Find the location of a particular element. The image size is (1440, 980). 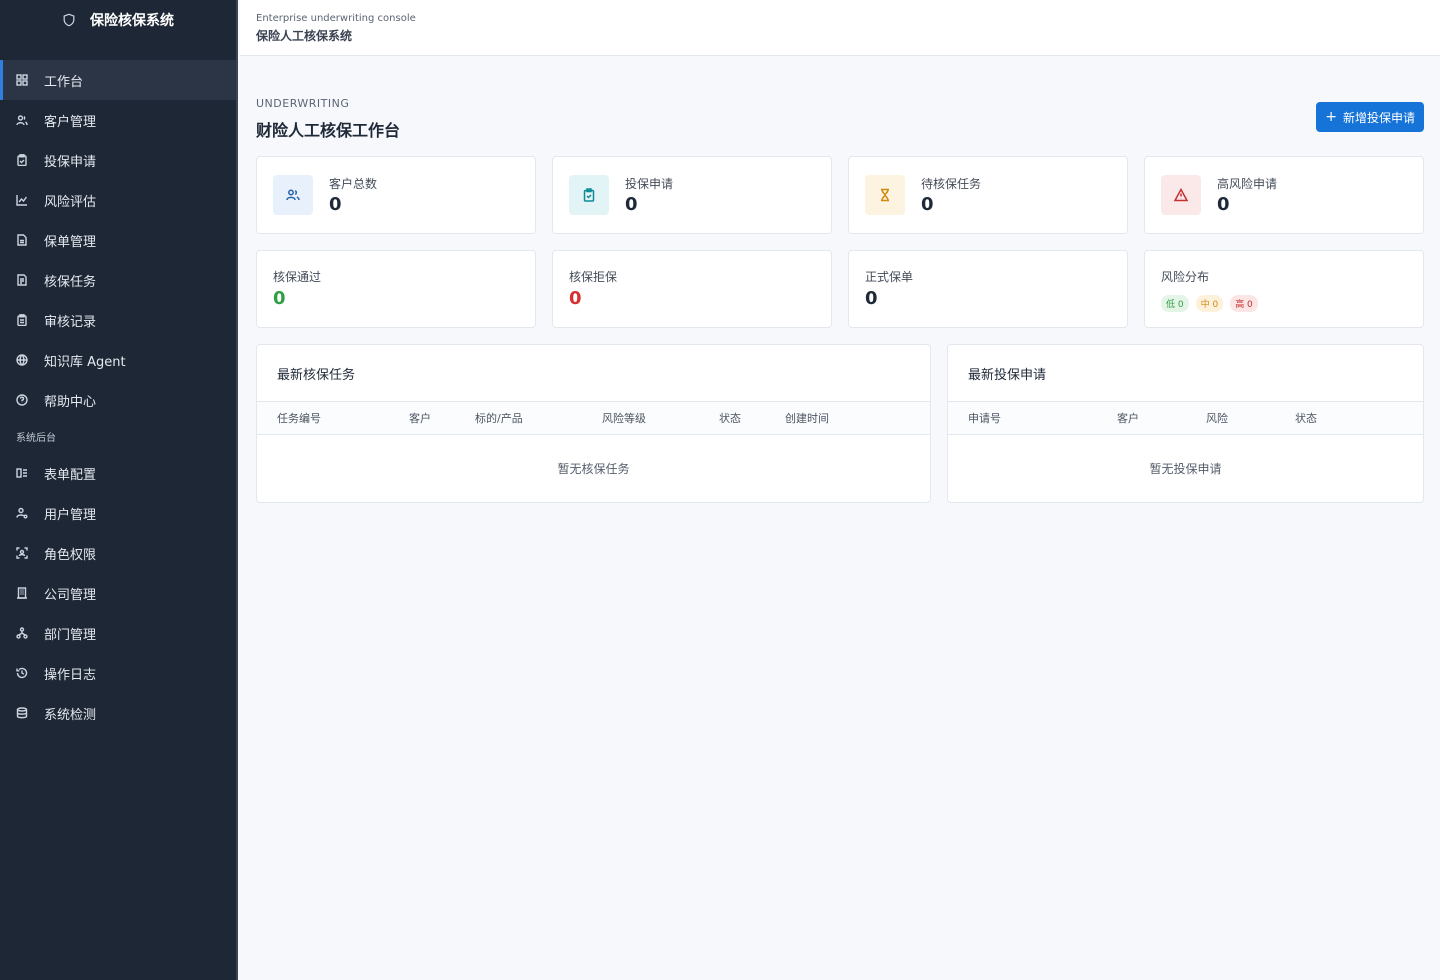

sidebar-item-knowledge-agent: 知识库 Agent is located at coordinates (118, 360).